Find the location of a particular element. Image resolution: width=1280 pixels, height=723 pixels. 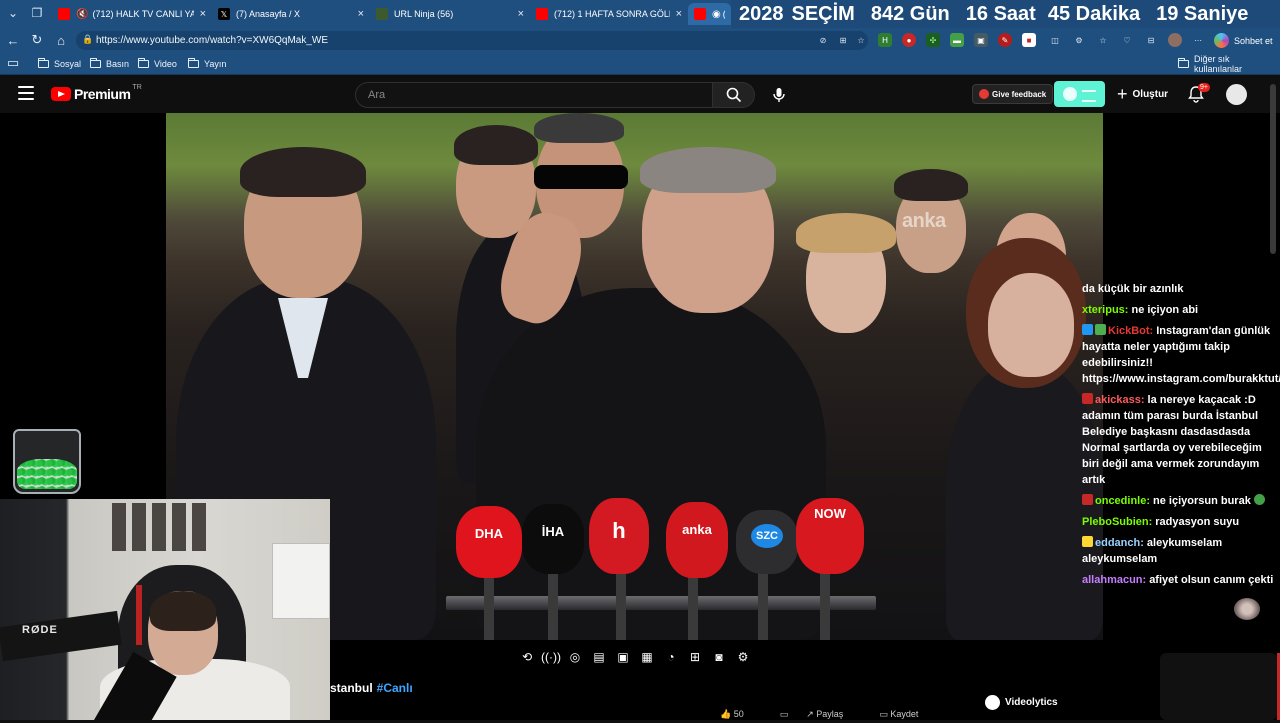

search-input is located at coordinates (534, 95).